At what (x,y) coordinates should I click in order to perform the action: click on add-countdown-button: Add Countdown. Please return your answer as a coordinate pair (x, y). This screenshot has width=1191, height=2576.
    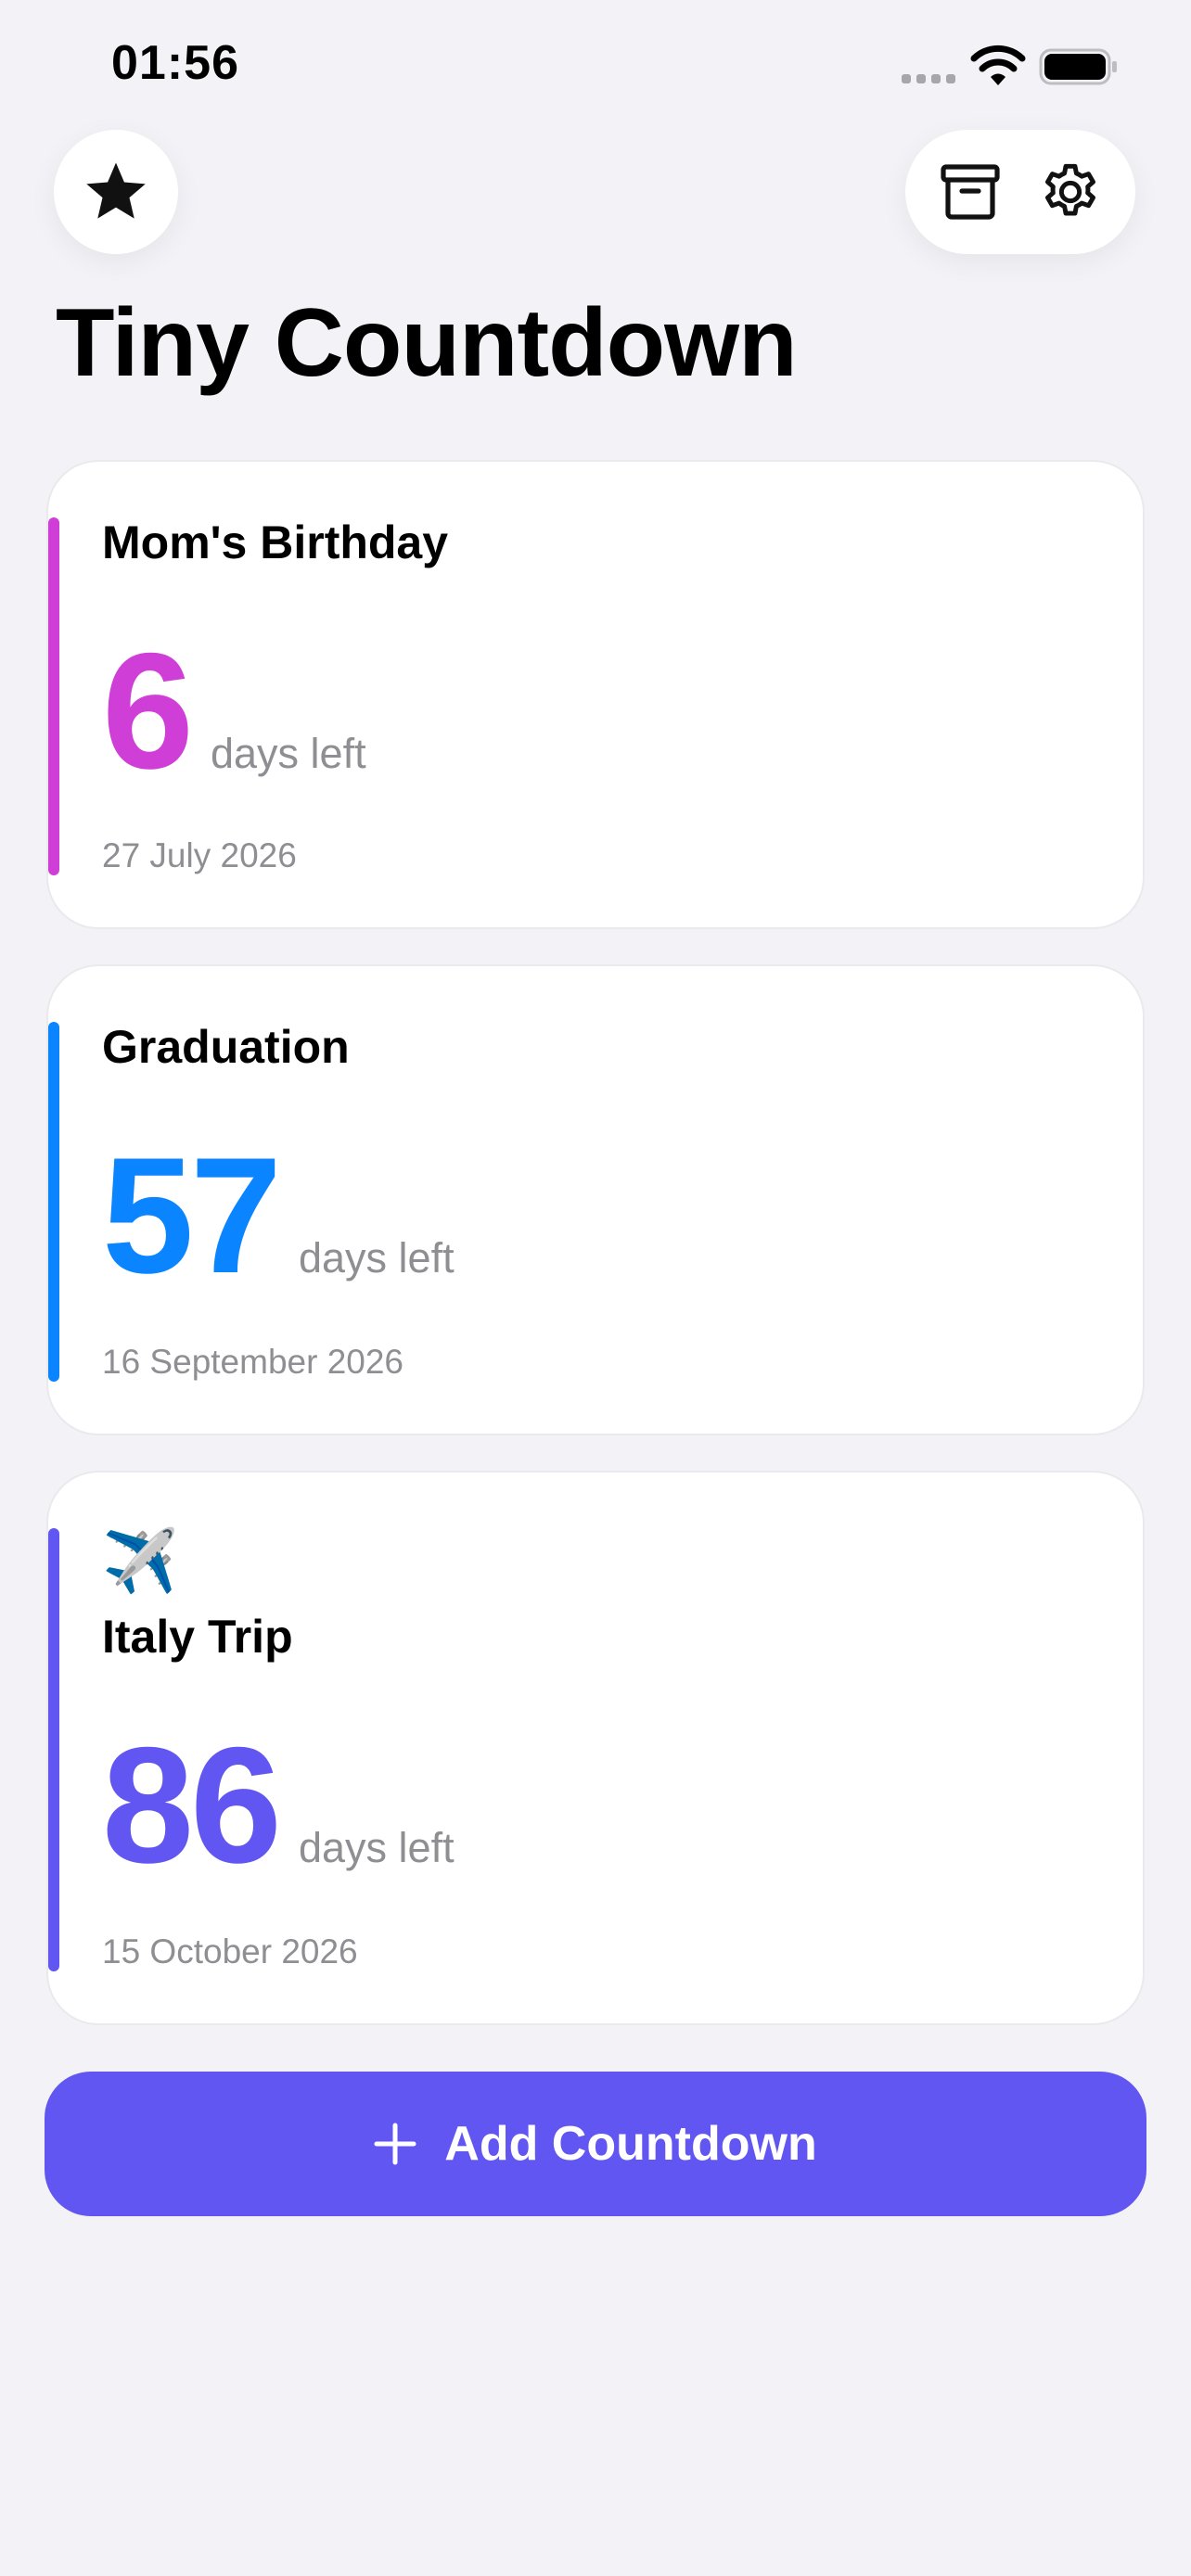
    Looking at the image, I should click on (595, 2144).